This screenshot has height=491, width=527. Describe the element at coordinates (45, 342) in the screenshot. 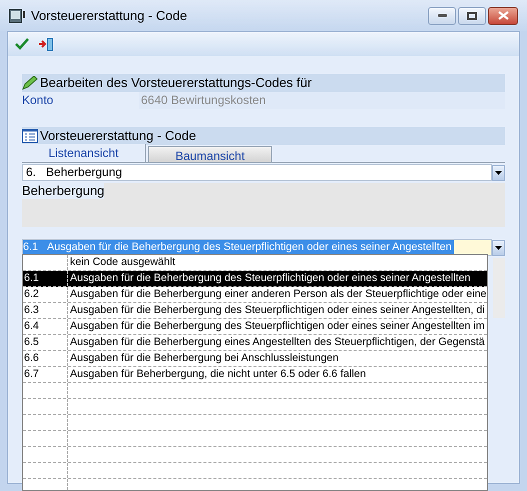

I see `code-cell: 6.5` at that location.